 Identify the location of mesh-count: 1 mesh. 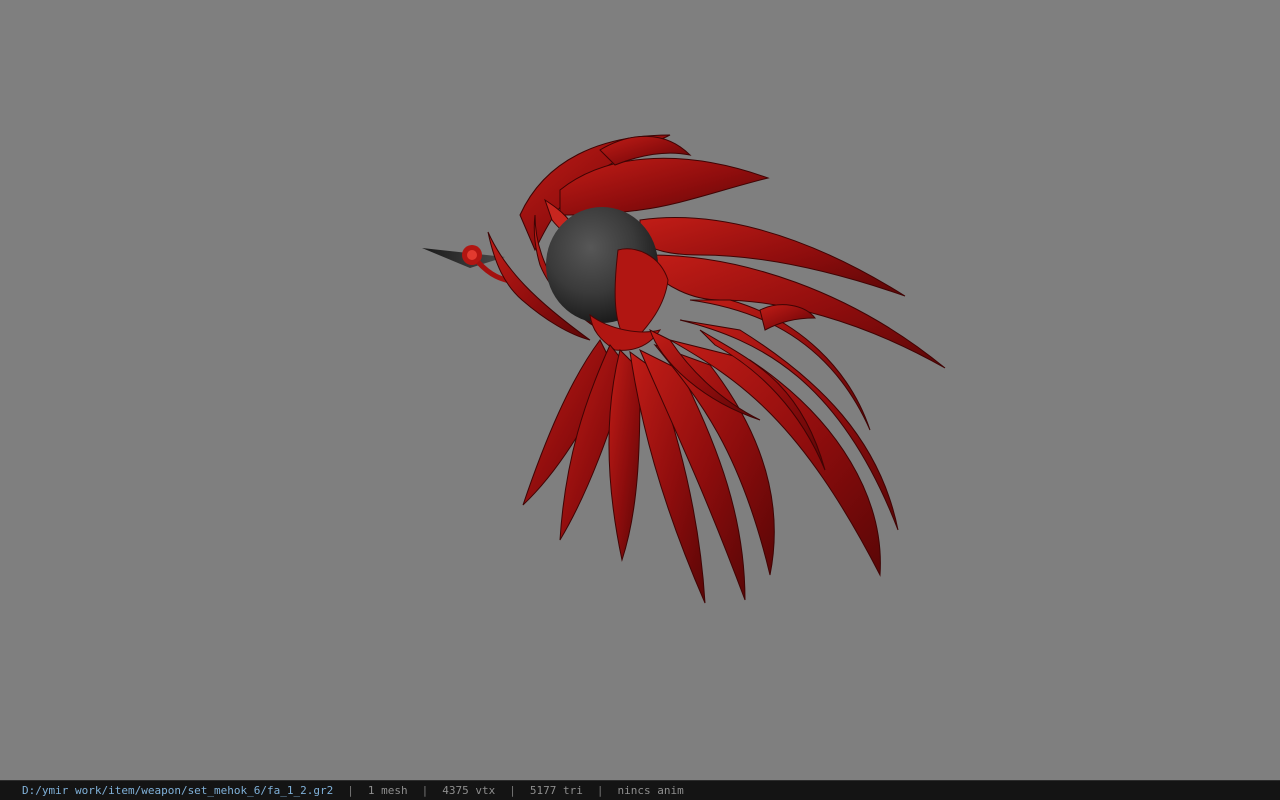
(387, 790).